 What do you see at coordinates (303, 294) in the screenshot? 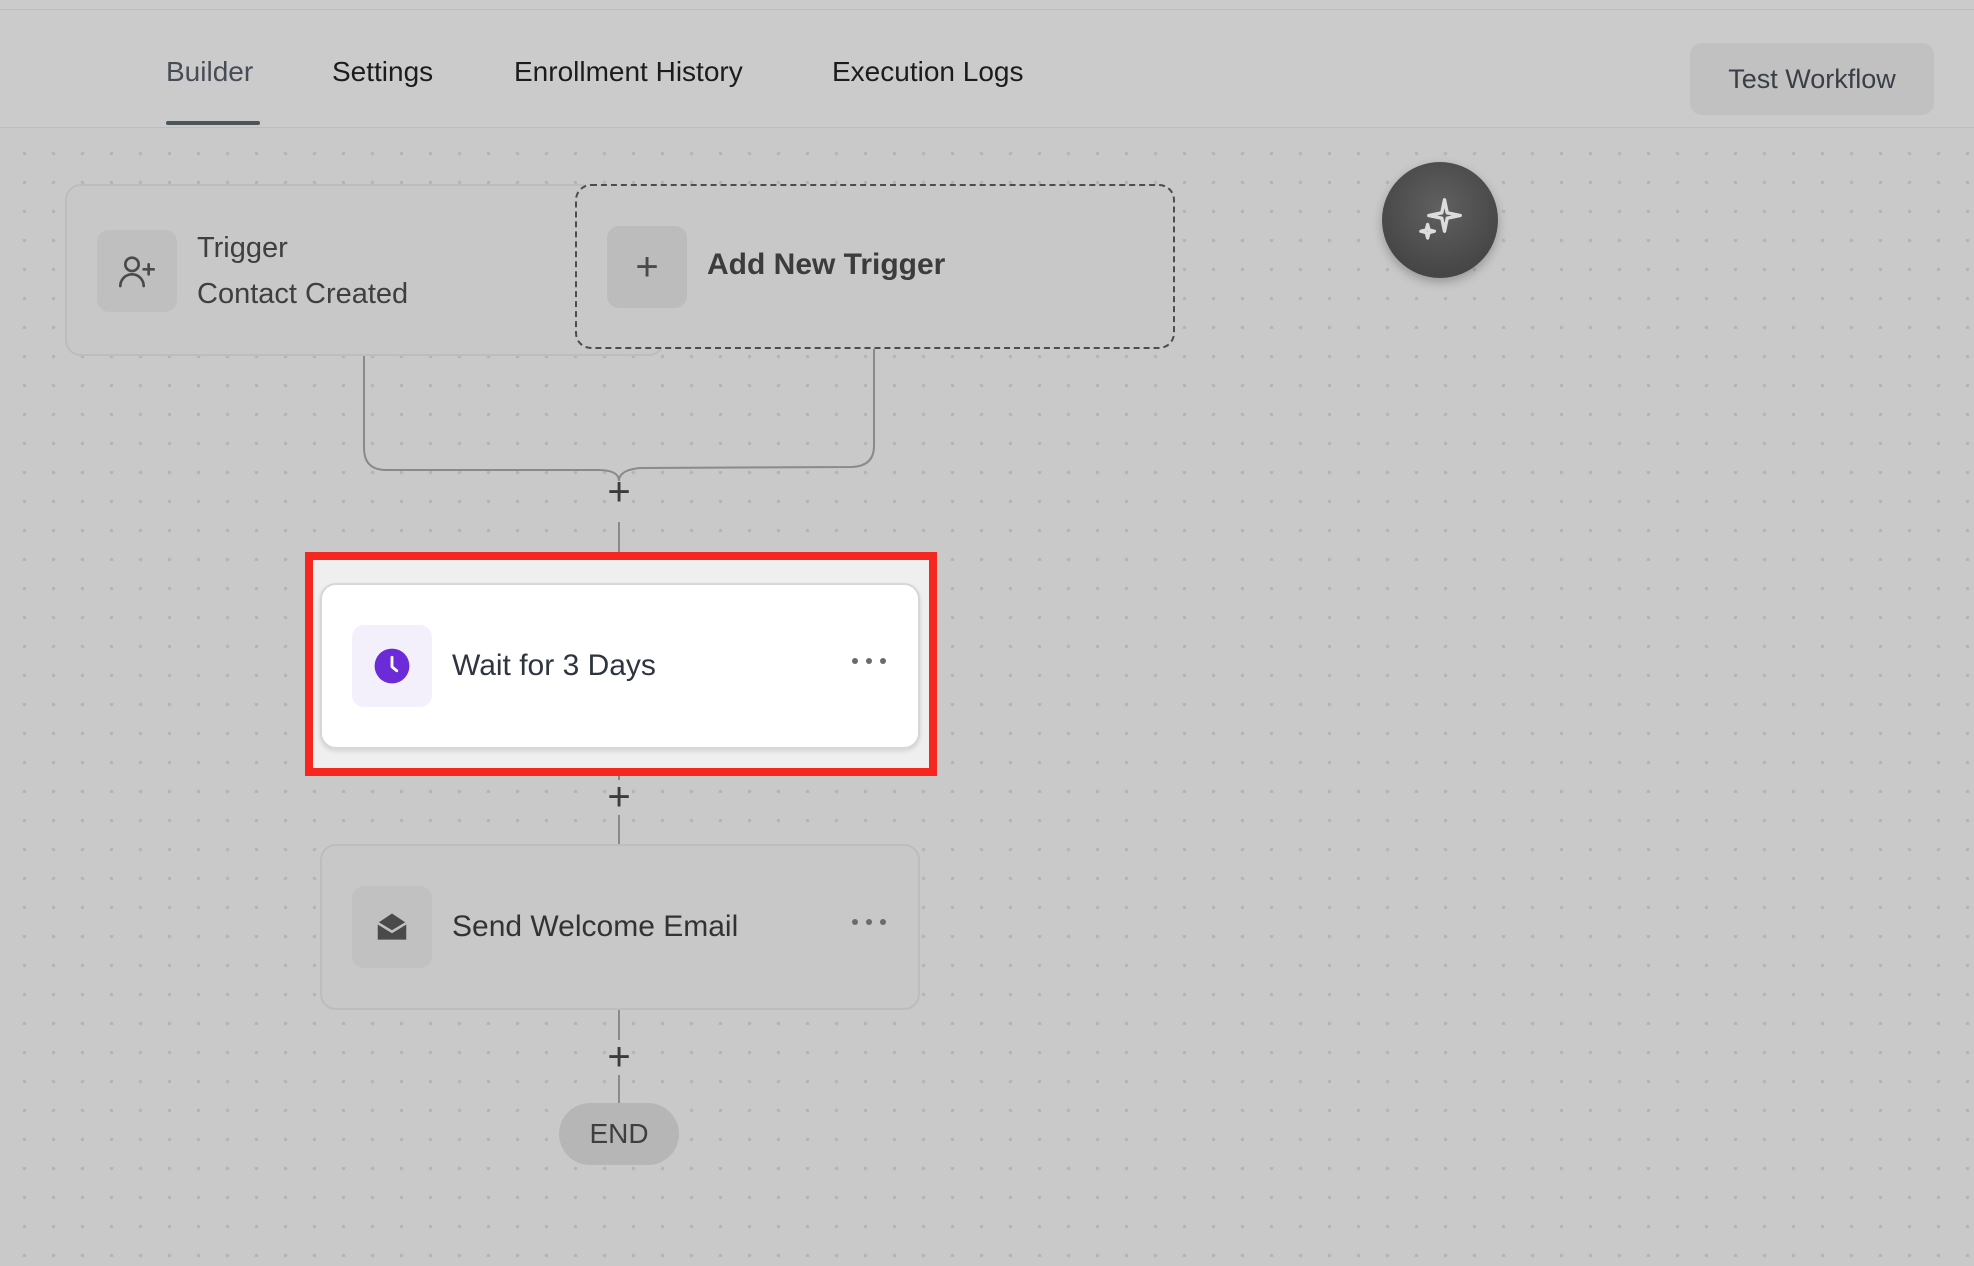
I see `trigger-event: Contact Created` at bounding box center [303, 294].